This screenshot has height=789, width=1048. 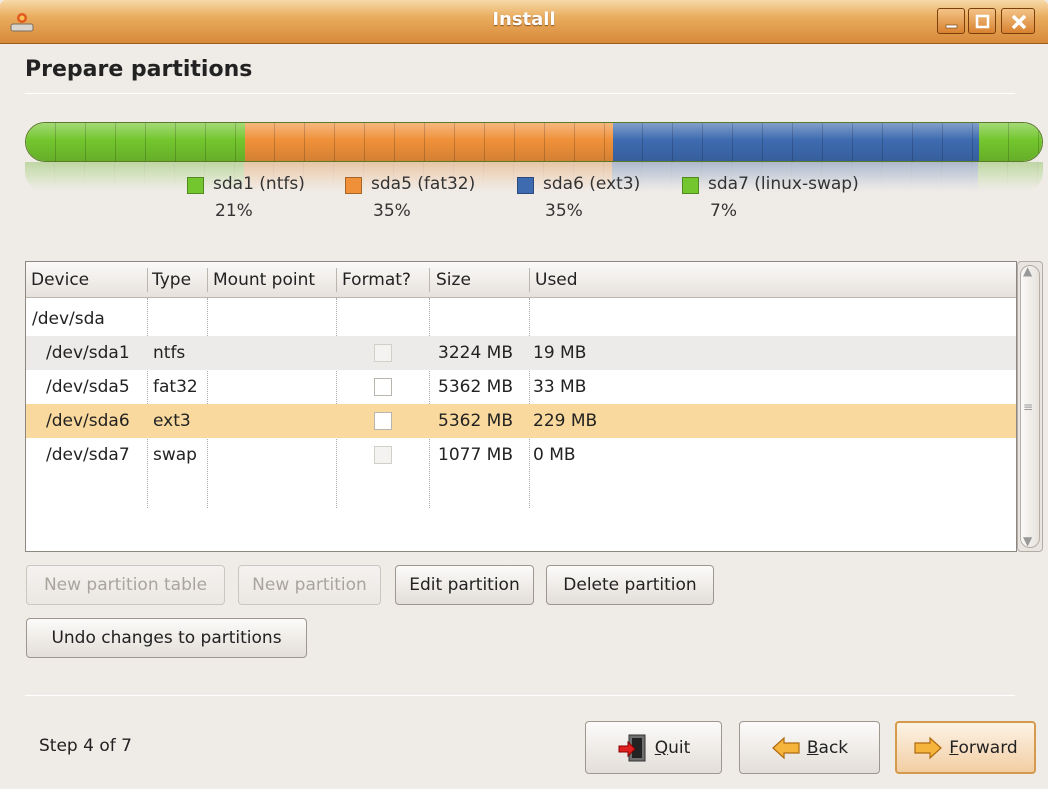 I want to click on legend-percent: 21%, so click(x=234, y=211).